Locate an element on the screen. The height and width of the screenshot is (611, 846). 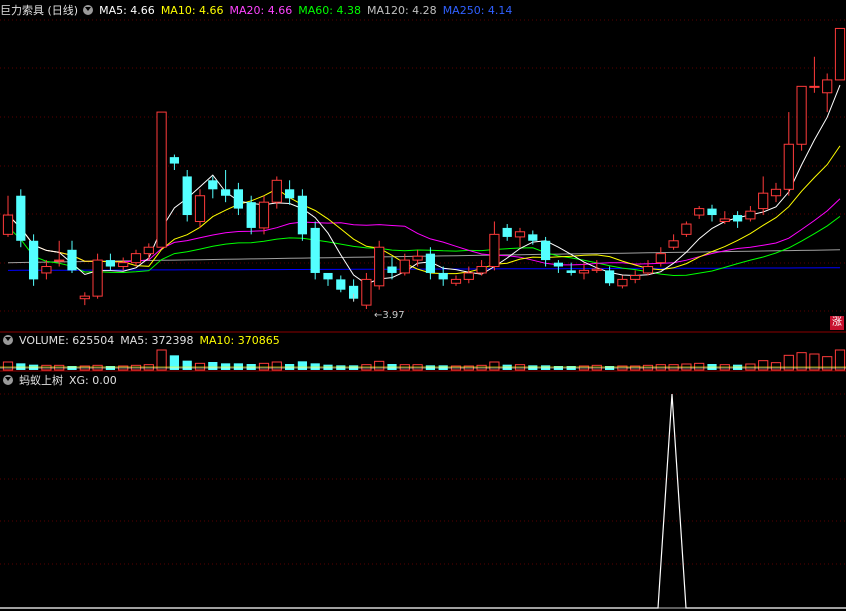
vol-ma5-label: MA5: 372398 is located at coordinates (157, 340).